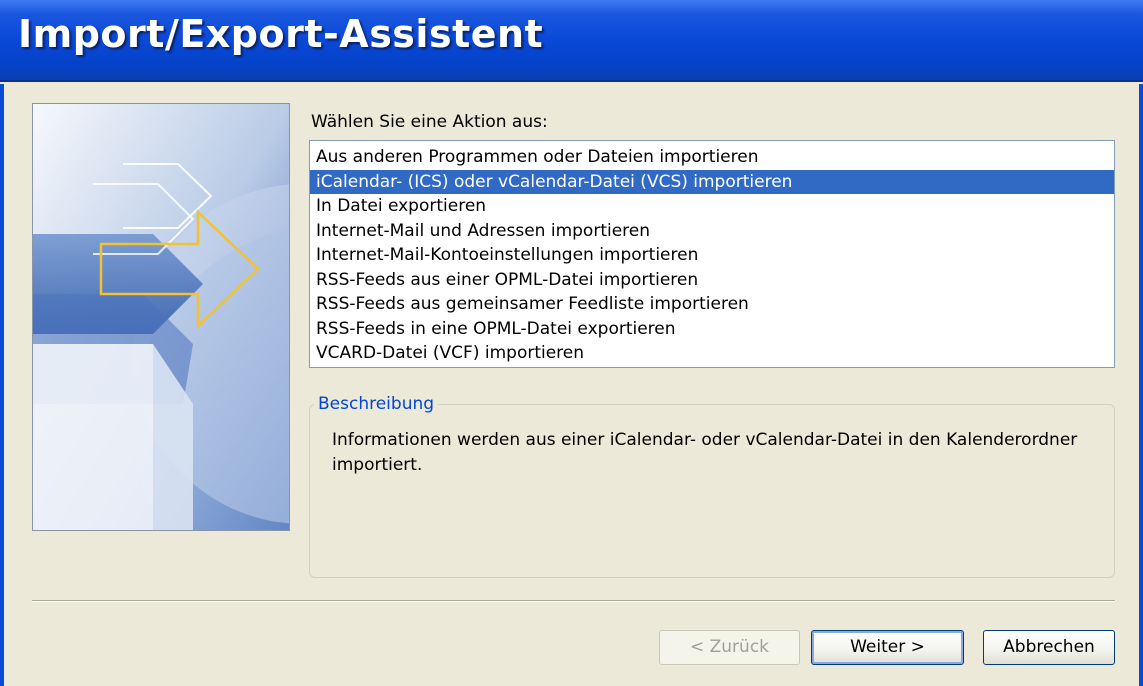 This screenshot has height=686, width=1143. I want to click on arrows-graphic-icon, so click(161, 317).